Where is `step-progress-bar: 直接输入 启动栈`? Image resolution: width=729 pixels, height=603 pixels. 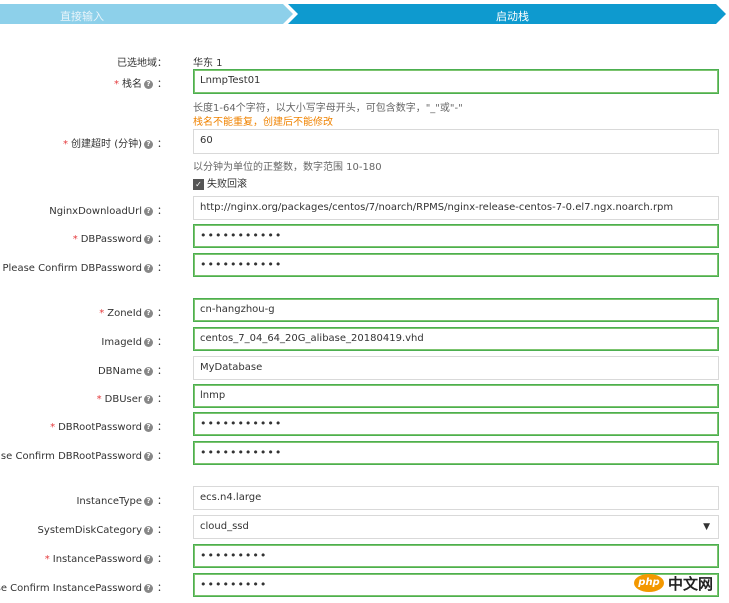 step-progress-bar: 直接输入 启动栈 is located at coordinates (364, 14).